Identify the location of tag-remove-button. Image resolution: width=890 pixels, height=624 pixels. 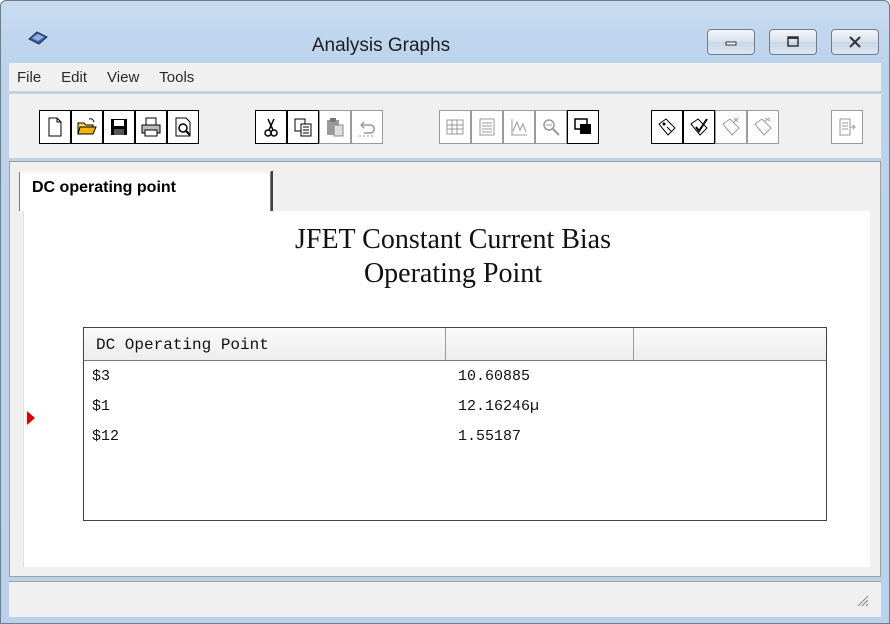
(763, 127).